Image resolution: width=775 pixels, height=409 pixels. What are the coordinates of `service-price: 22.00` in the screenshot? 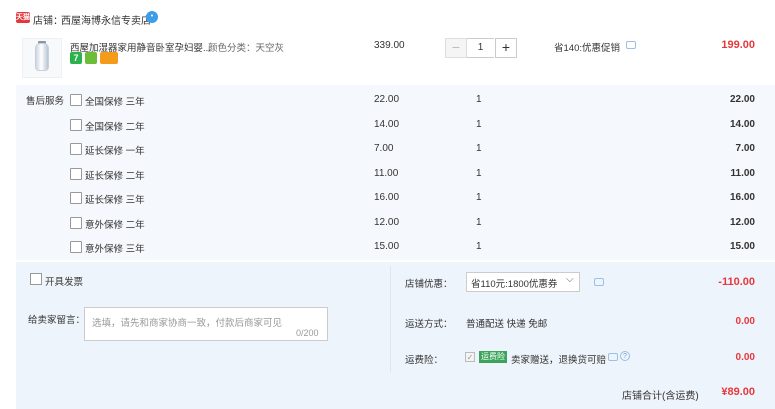 It's located at (387, 99).